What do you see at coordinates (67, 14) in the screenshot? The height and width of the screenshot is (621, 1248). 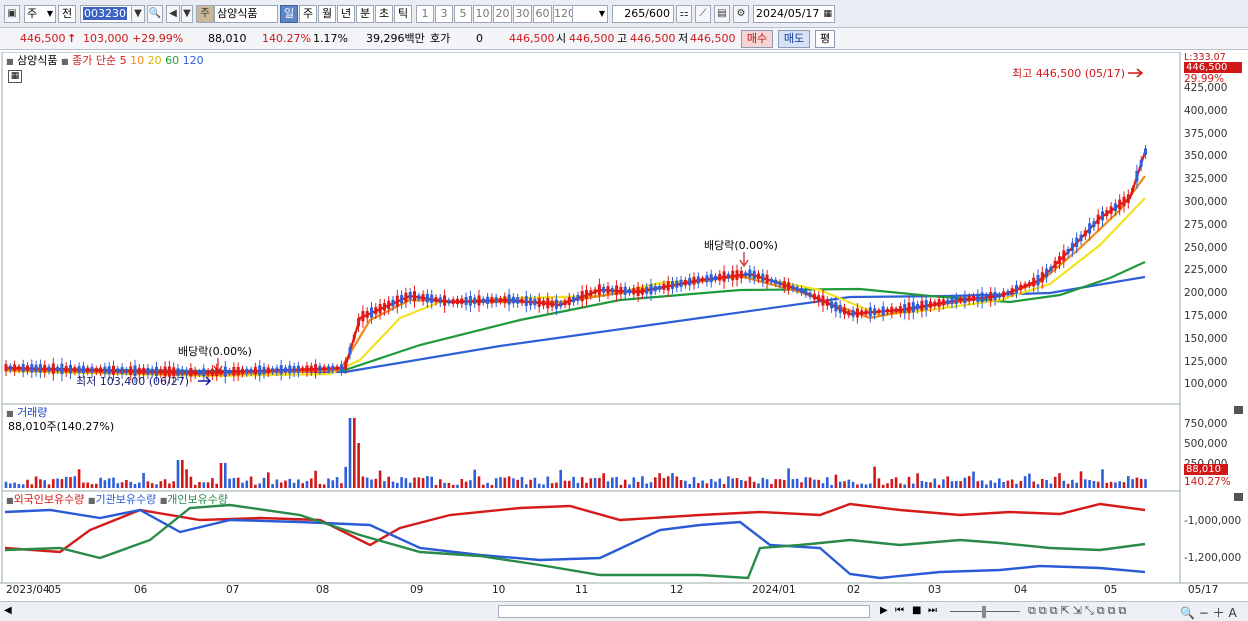 I see `prev-button: 전` at bounding box center [67, 14].